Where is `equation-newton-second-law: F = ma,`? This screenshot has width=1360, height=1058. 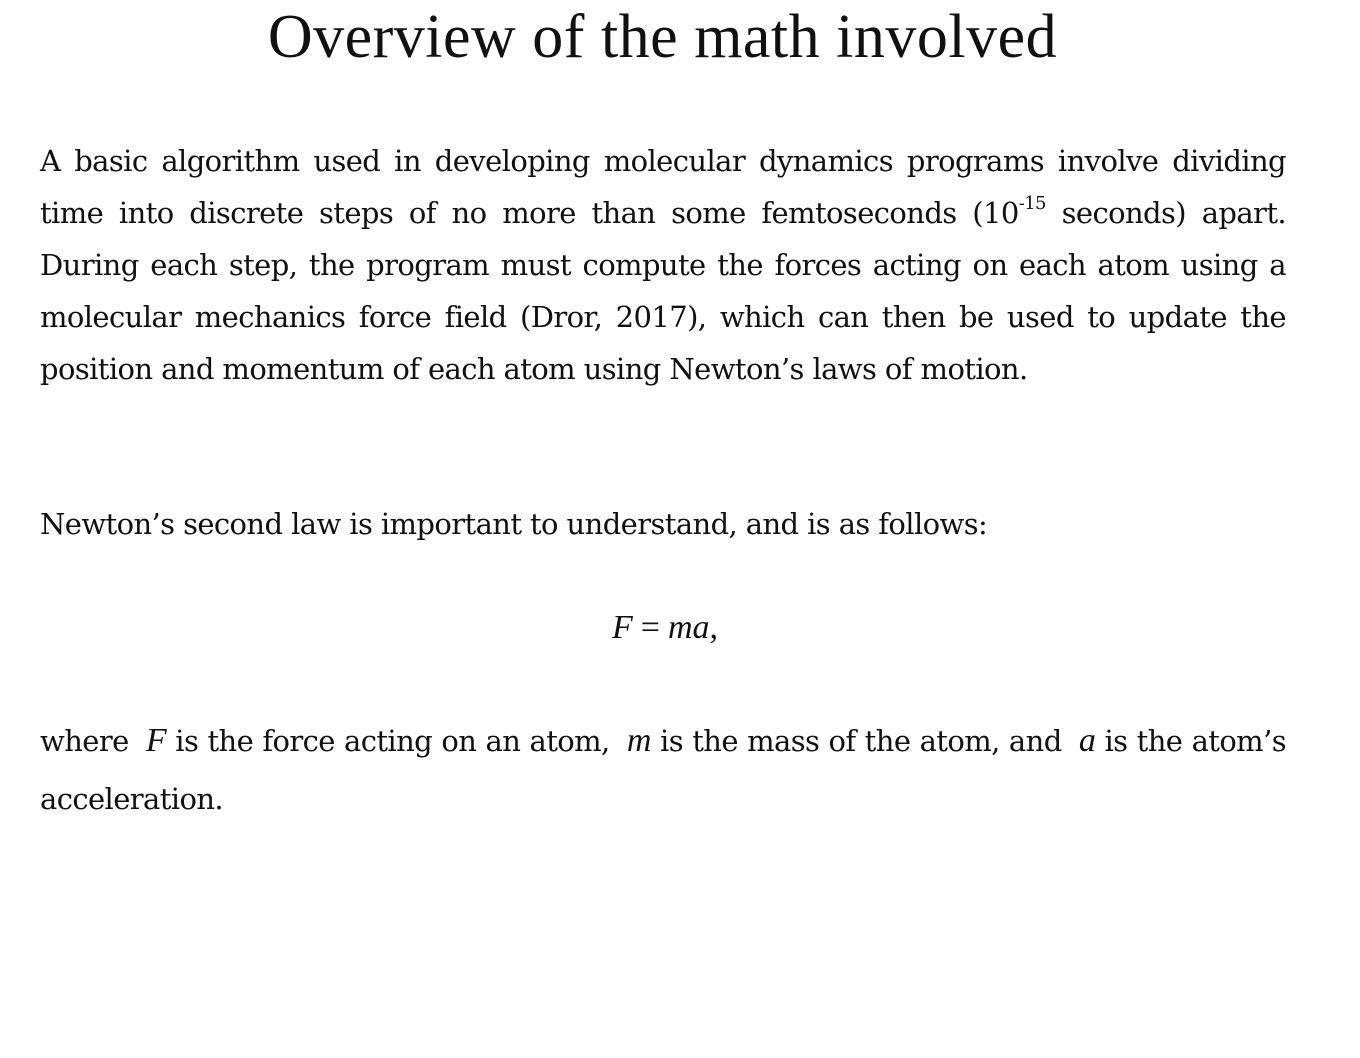 equation-newton-second-law: F = ma, is located at coordinates (665, 628).